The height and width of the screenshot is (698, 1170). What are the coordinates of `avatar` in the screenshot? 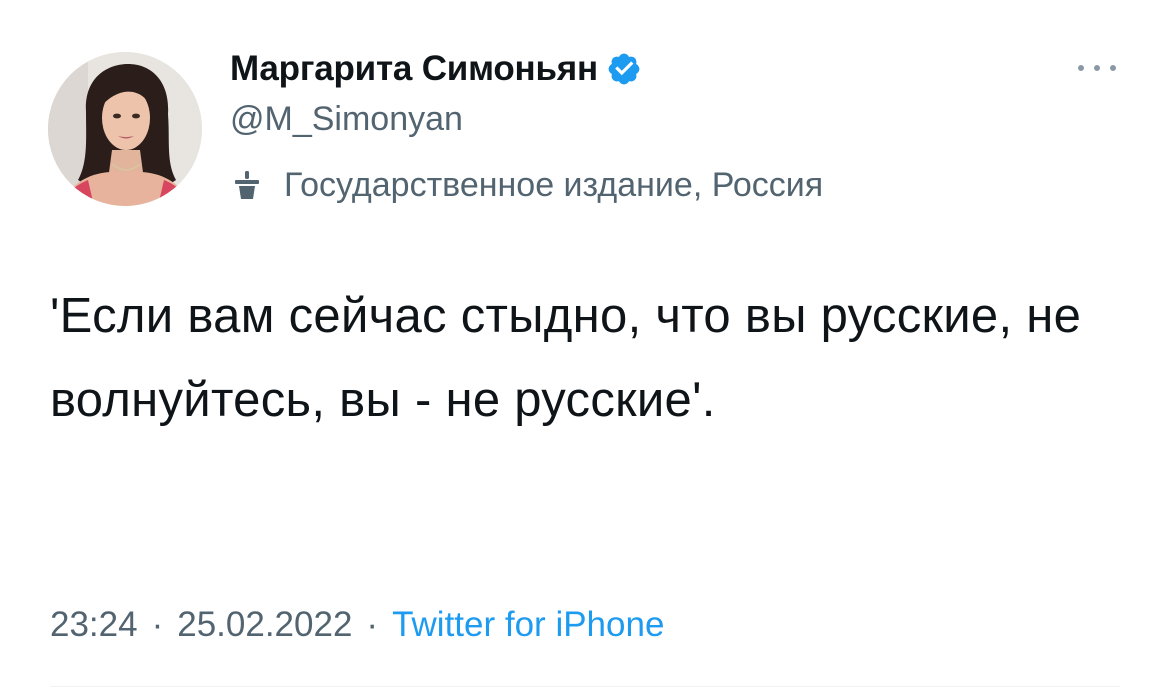 It's located at (125, 129).